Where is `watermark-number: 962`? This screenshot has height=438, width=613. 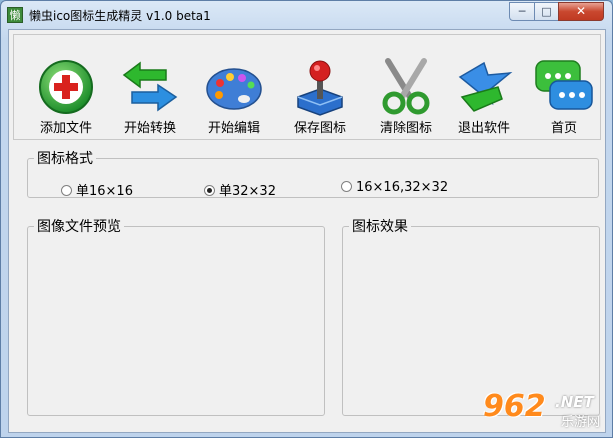
watermark-number: 962 is located at coordinates (514, 406).